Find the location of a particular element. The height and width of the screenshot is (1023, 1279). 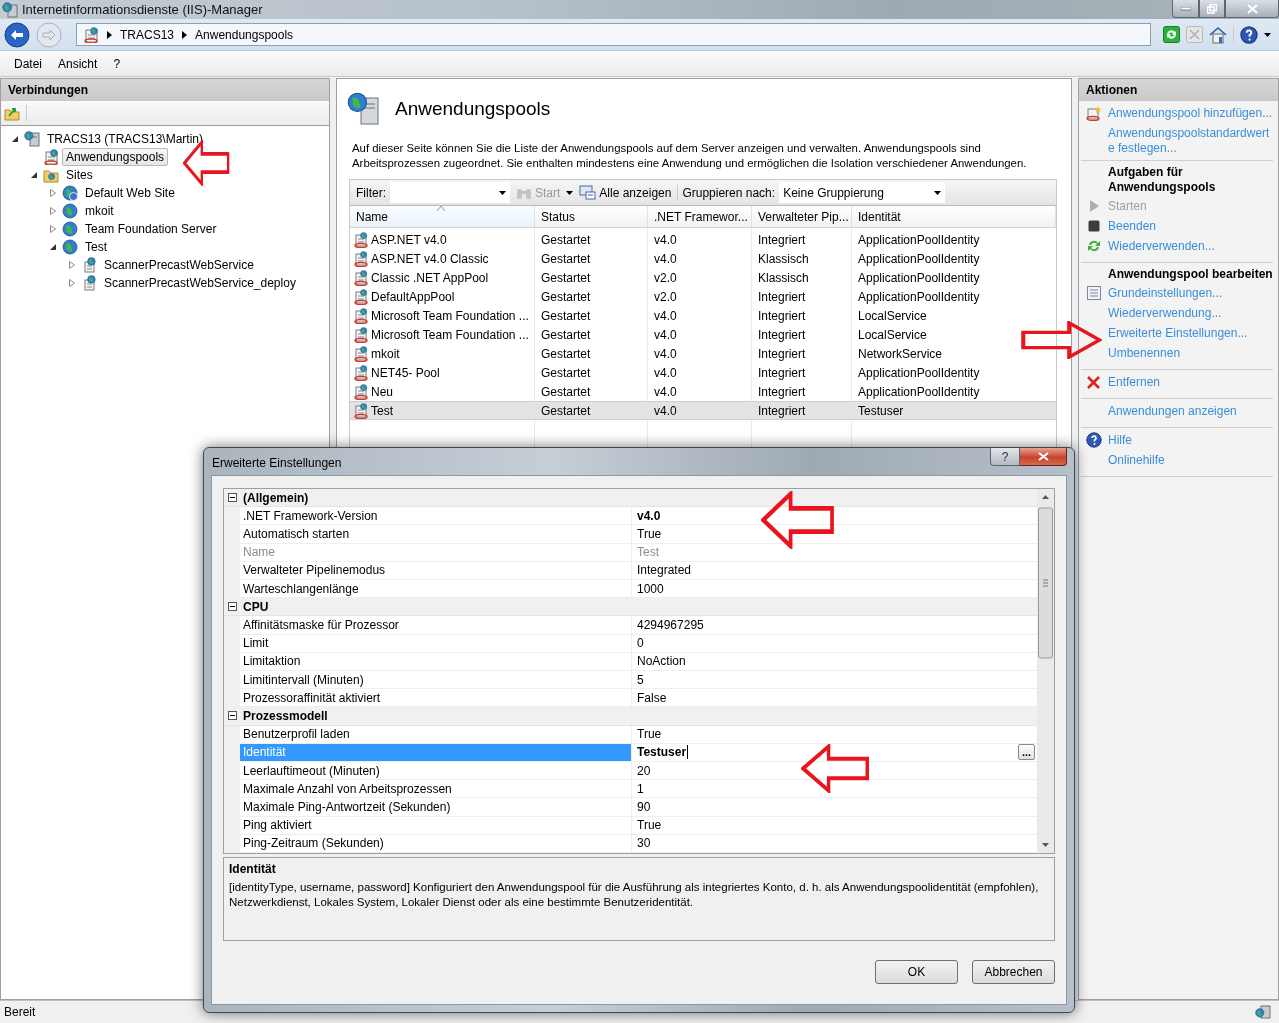

status-text: Bereit is located at coordinates (20, 1012).